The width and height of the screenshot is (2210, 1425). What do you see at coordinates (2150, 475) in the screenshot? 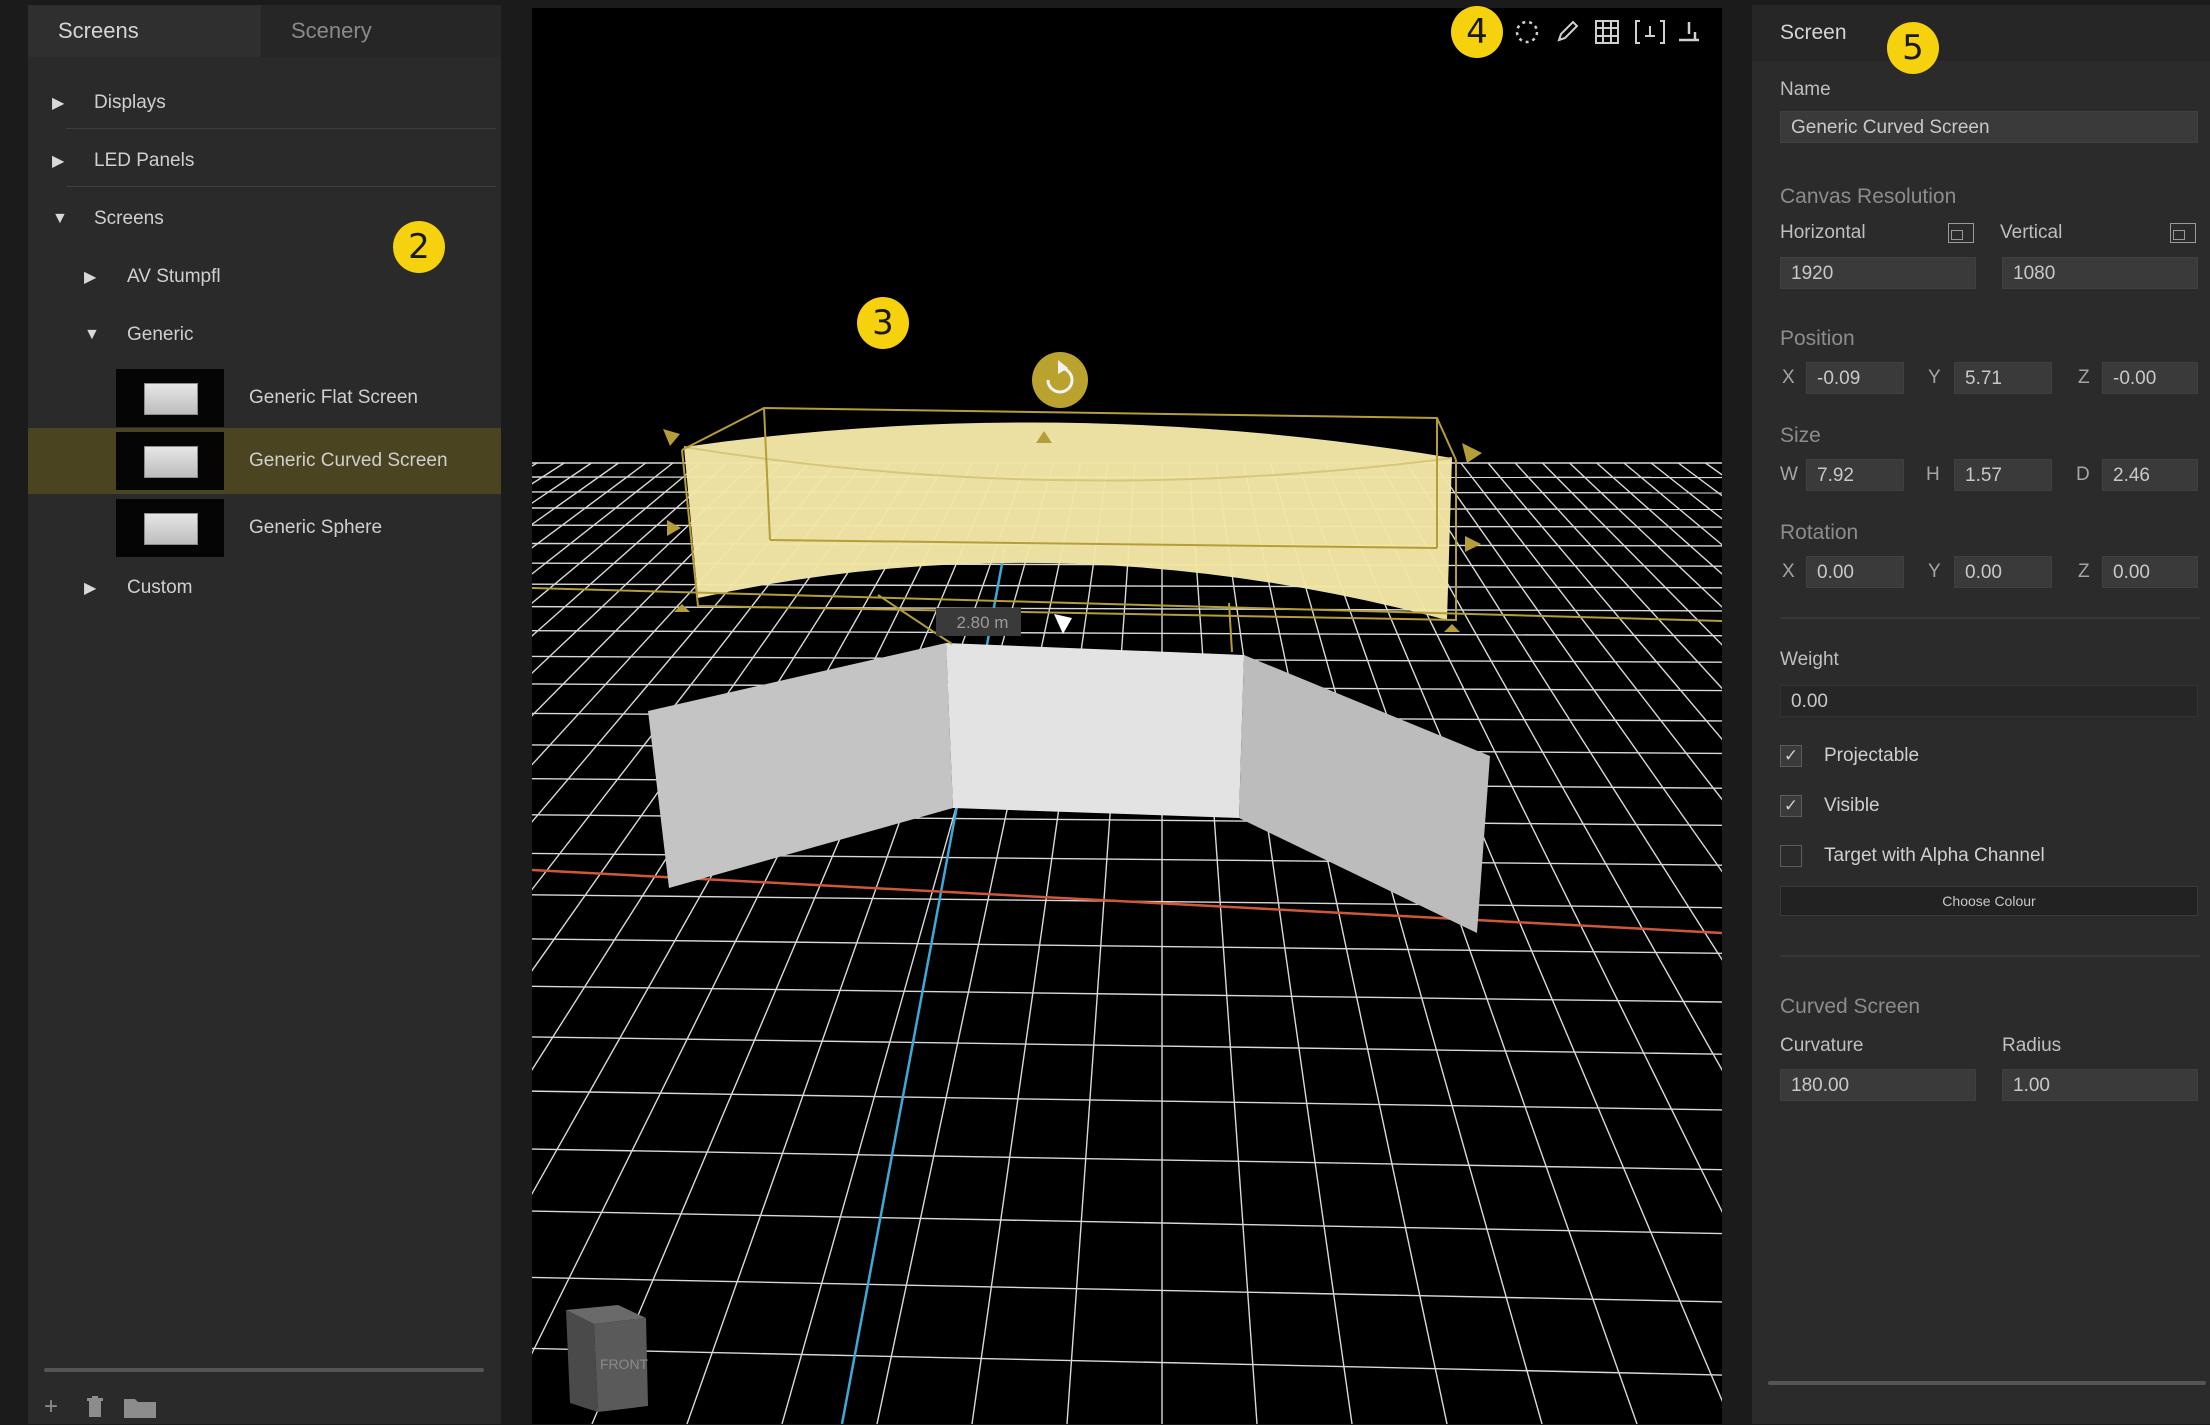
I see `size-d-field: 2.46` at bounding box center [2150, 475].